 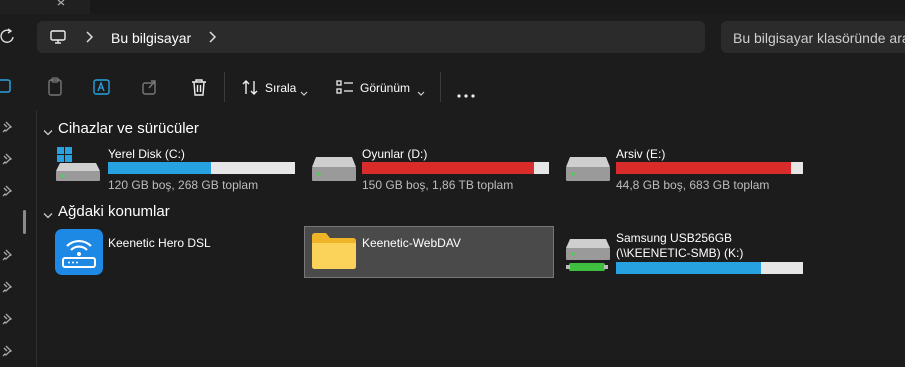 What do you see at coordinates (159, 243) in the screenshot?
I see `network-location-name: Keenetic Hero DSL` at bounding box center [159, 243].